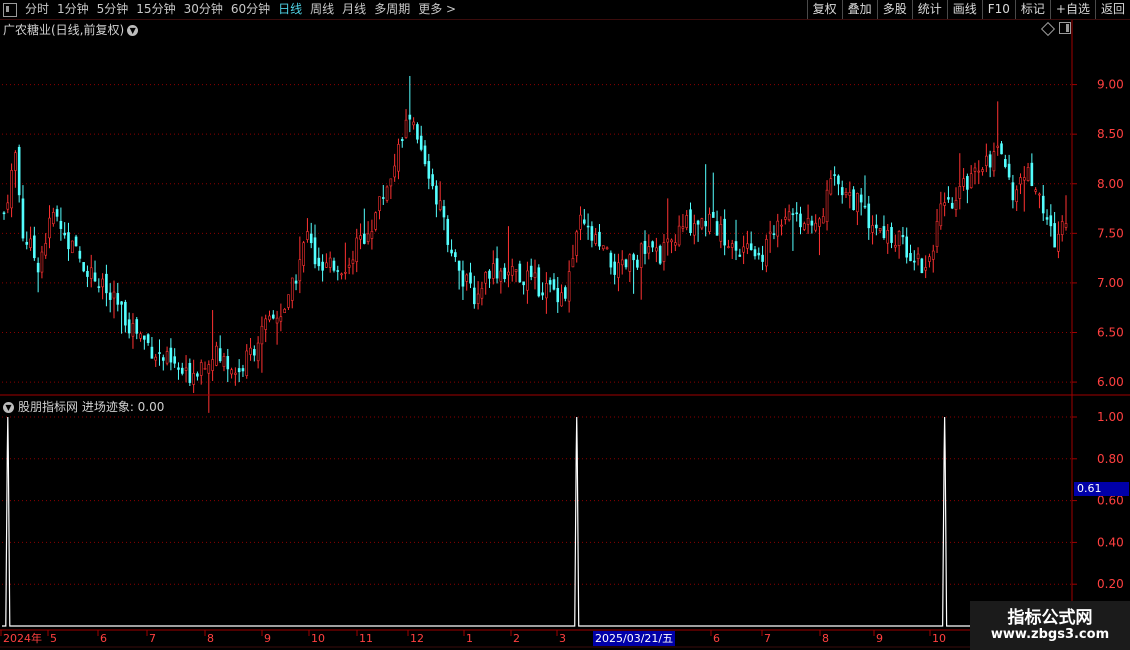 The width and height of the screenshot is (1130, 650). Describe the element at coordinates (824, 9) in the screenshot. I see `toolbar-button: 复权` at that location.